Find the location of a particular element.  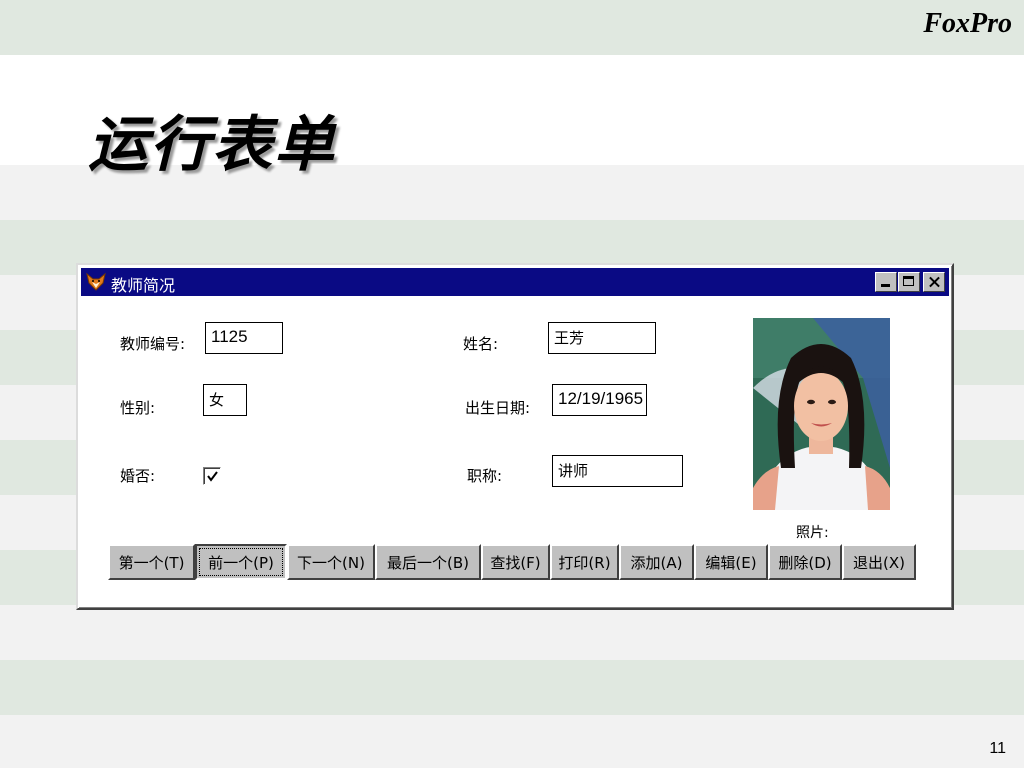

first-button: 第一个(T) is located at coordinates (151, 562).